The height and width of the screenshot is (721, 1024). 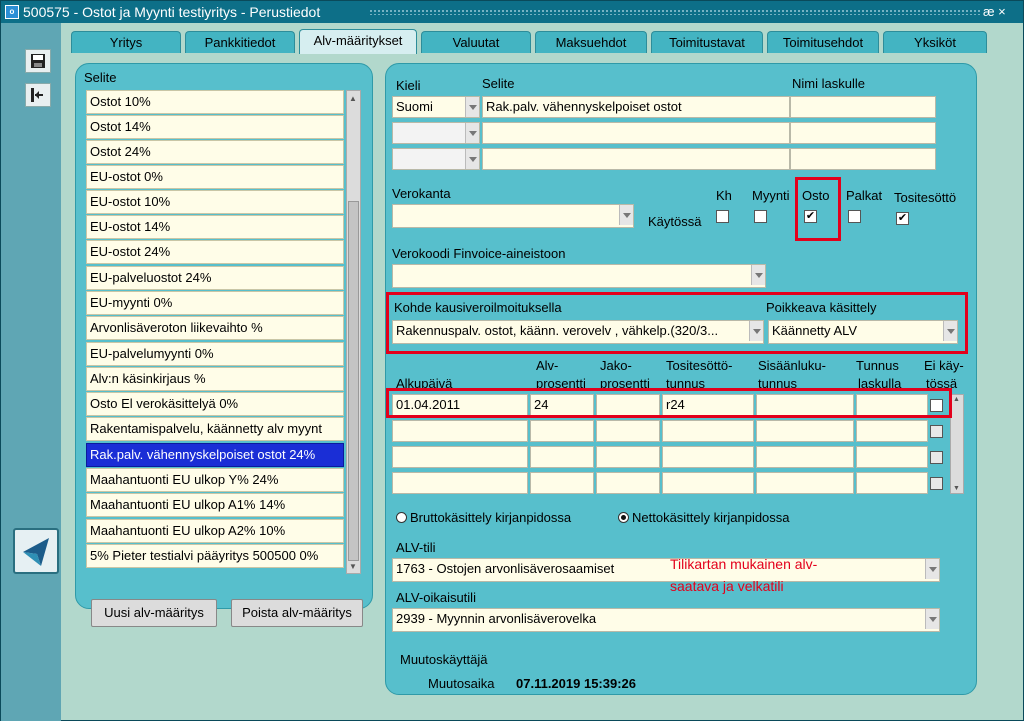 I want to click on save-icon, so click(x=38, y=61).